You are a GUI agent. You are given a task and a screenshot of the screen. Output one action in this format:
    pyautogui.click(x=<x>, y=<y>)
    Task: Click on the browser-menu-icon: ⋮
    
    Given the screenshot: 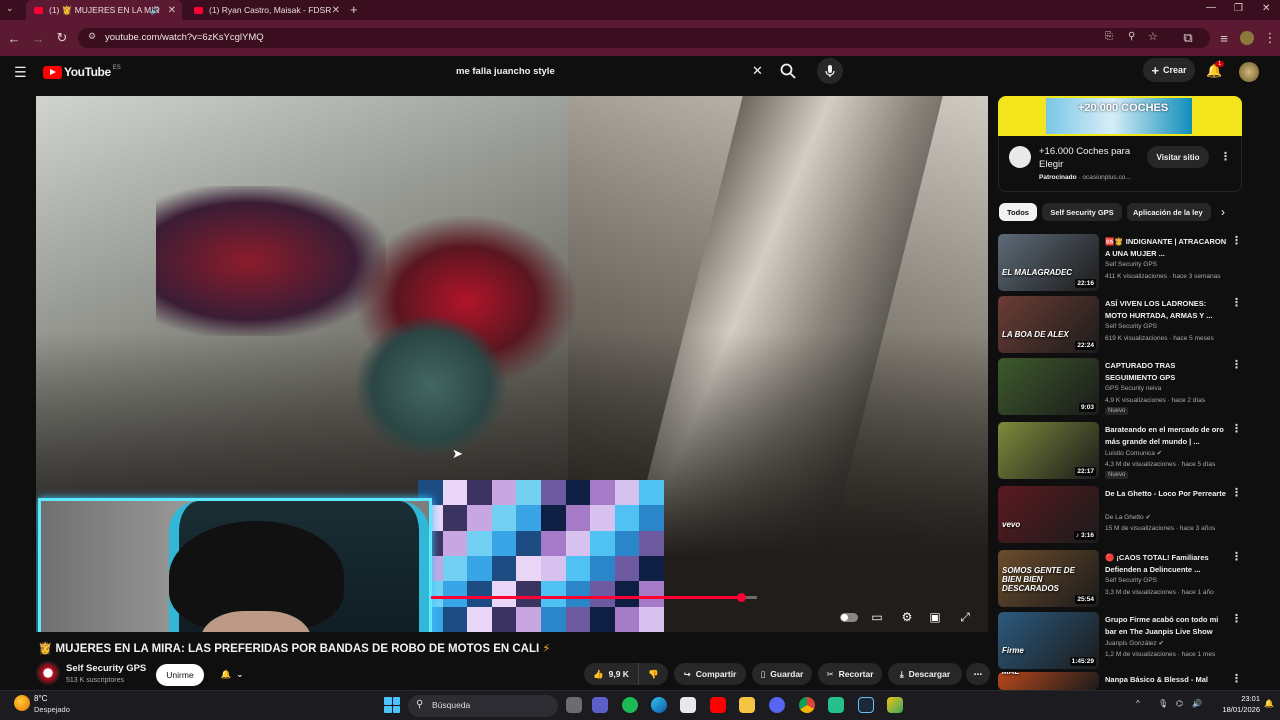 What is the action you would take?
    pyautogui.click(x=1270, y=38)
    